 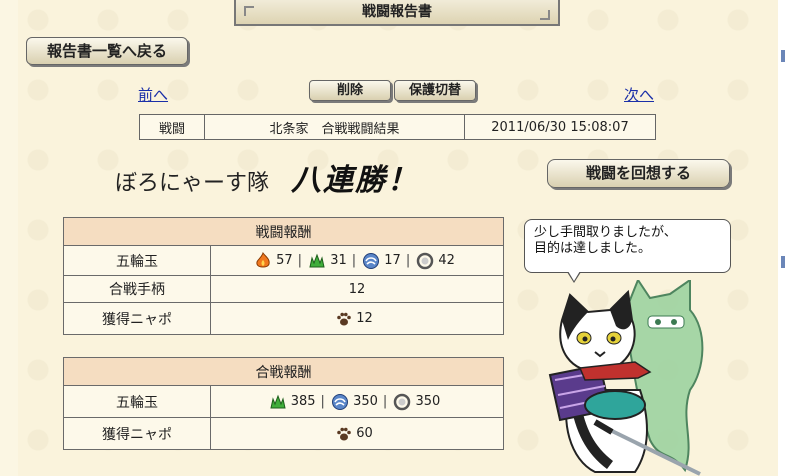 I want to click on page-title-text: 戦闘報告書, so click(x=397, y=12).